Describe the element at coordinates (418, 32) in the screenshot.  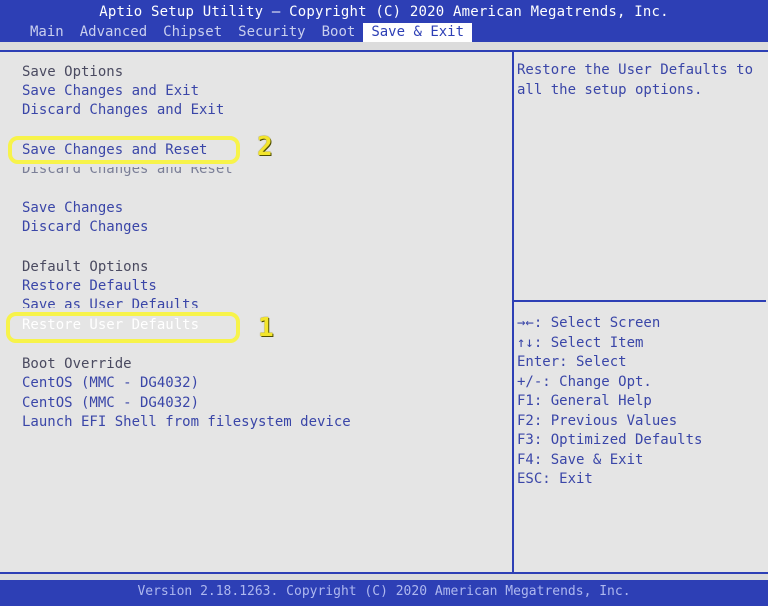
I see `tab-save-exit: Save & Exit` at that location.